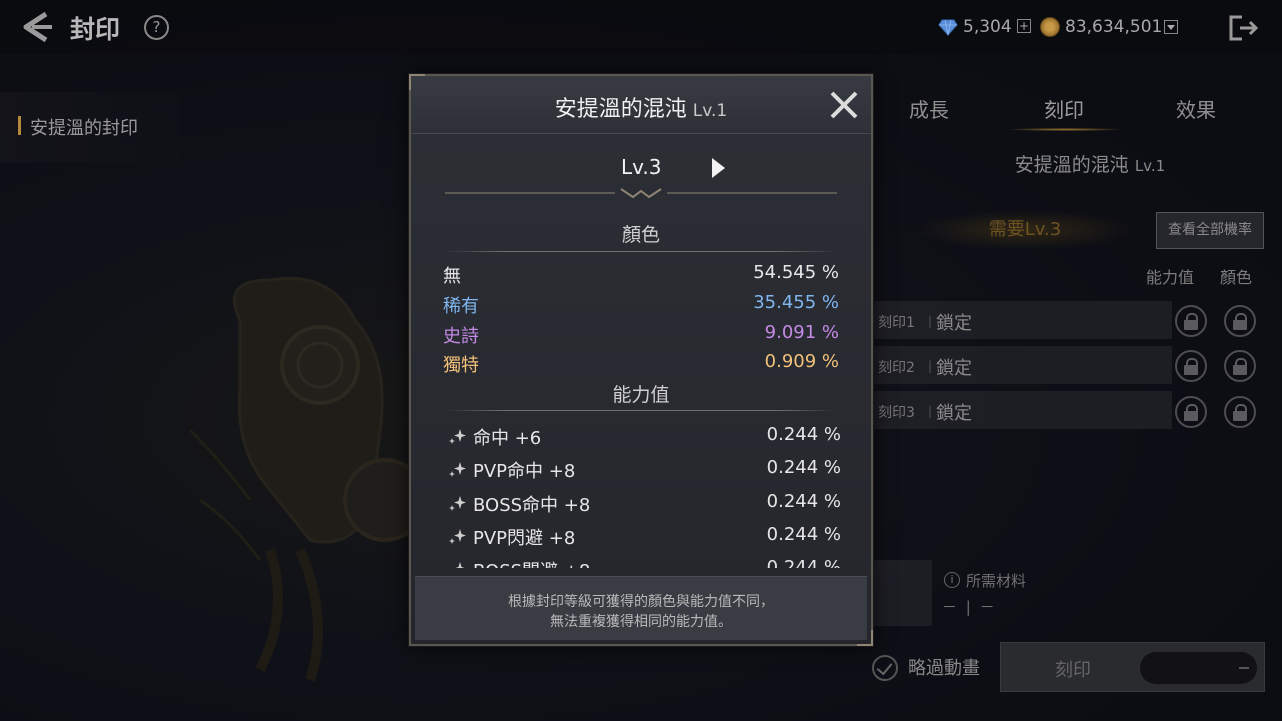 Image resolution: width=1282 pixels, height=721 pixels. I want to click on modal-footer: 根據封印等級可獲得的顏色與能力值不同， 無法重複獲得相同的能力值。, so click(641, 608).